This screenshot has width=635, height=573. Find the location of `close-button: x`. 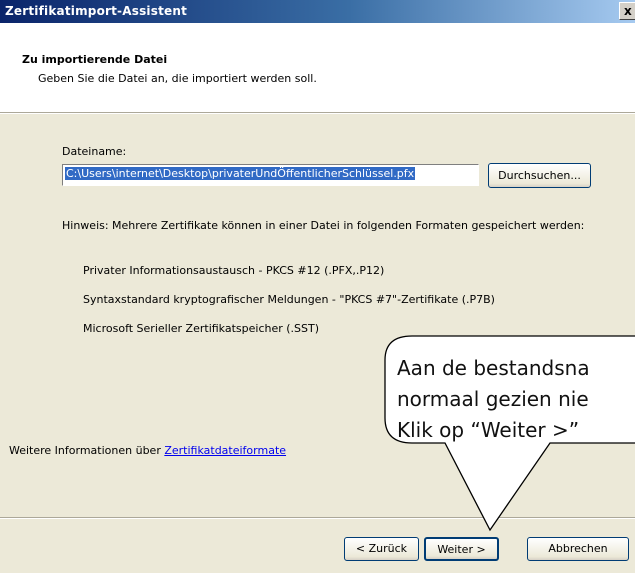

close-button: x is located at coordinates (627, 11).